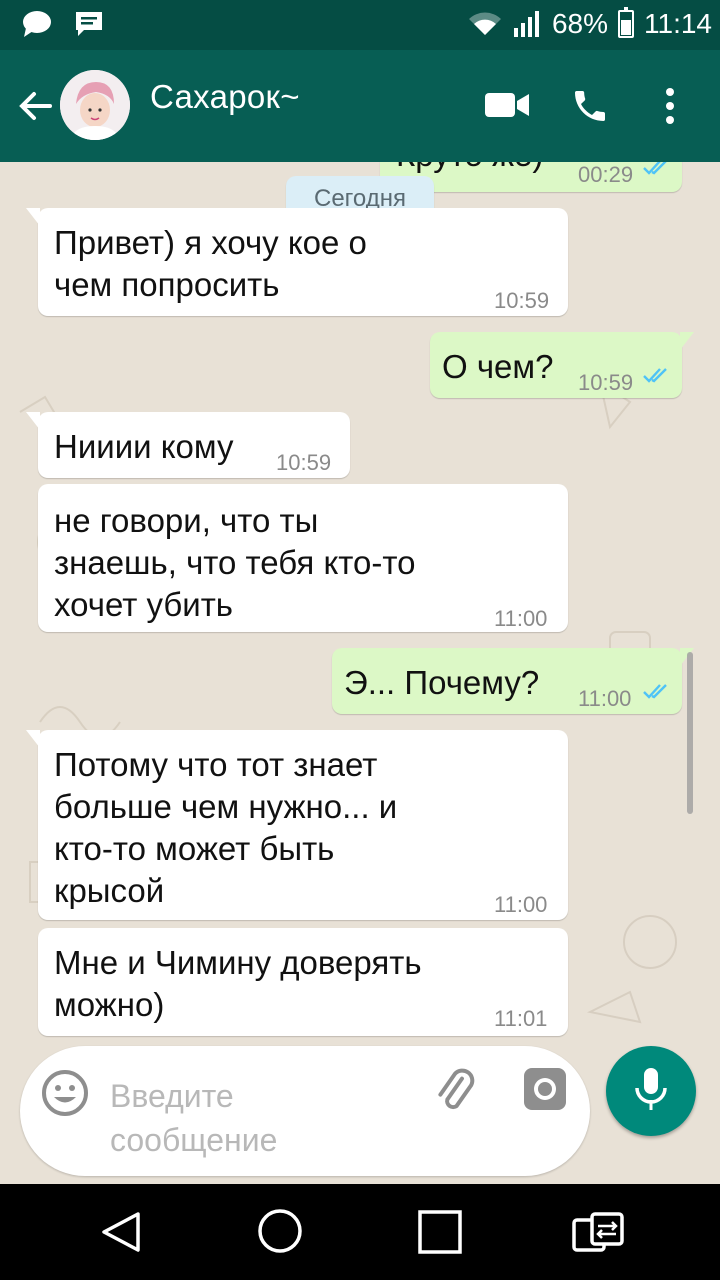 The height and width of the screenshot is (1280, 720). I want to click on message-bubble-outgoing: Э... Почему? 11:00, so click(513, 681).